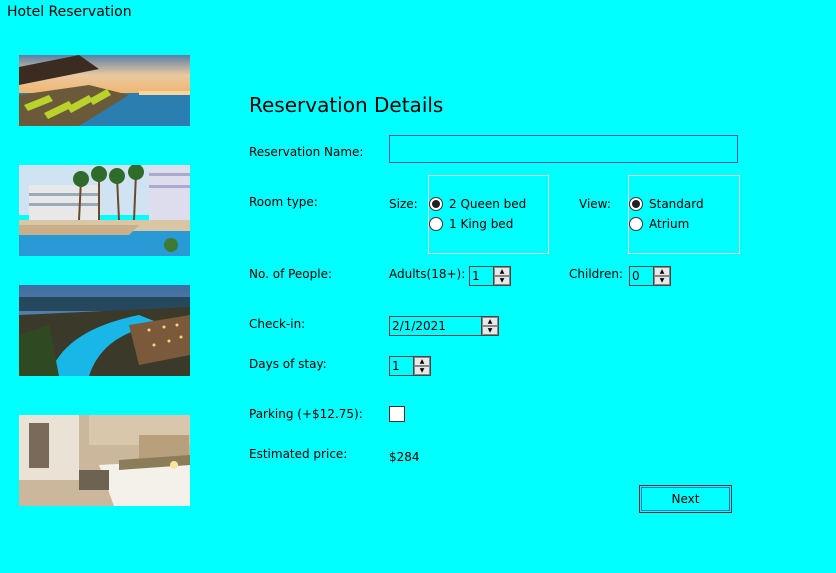 The width and height of the screenshot is (836, 573). What do you see at coordinates (298, 454) in the screenshot?
I see `estimated-price-label: Estimated price:` at bounding box center [298, 454].